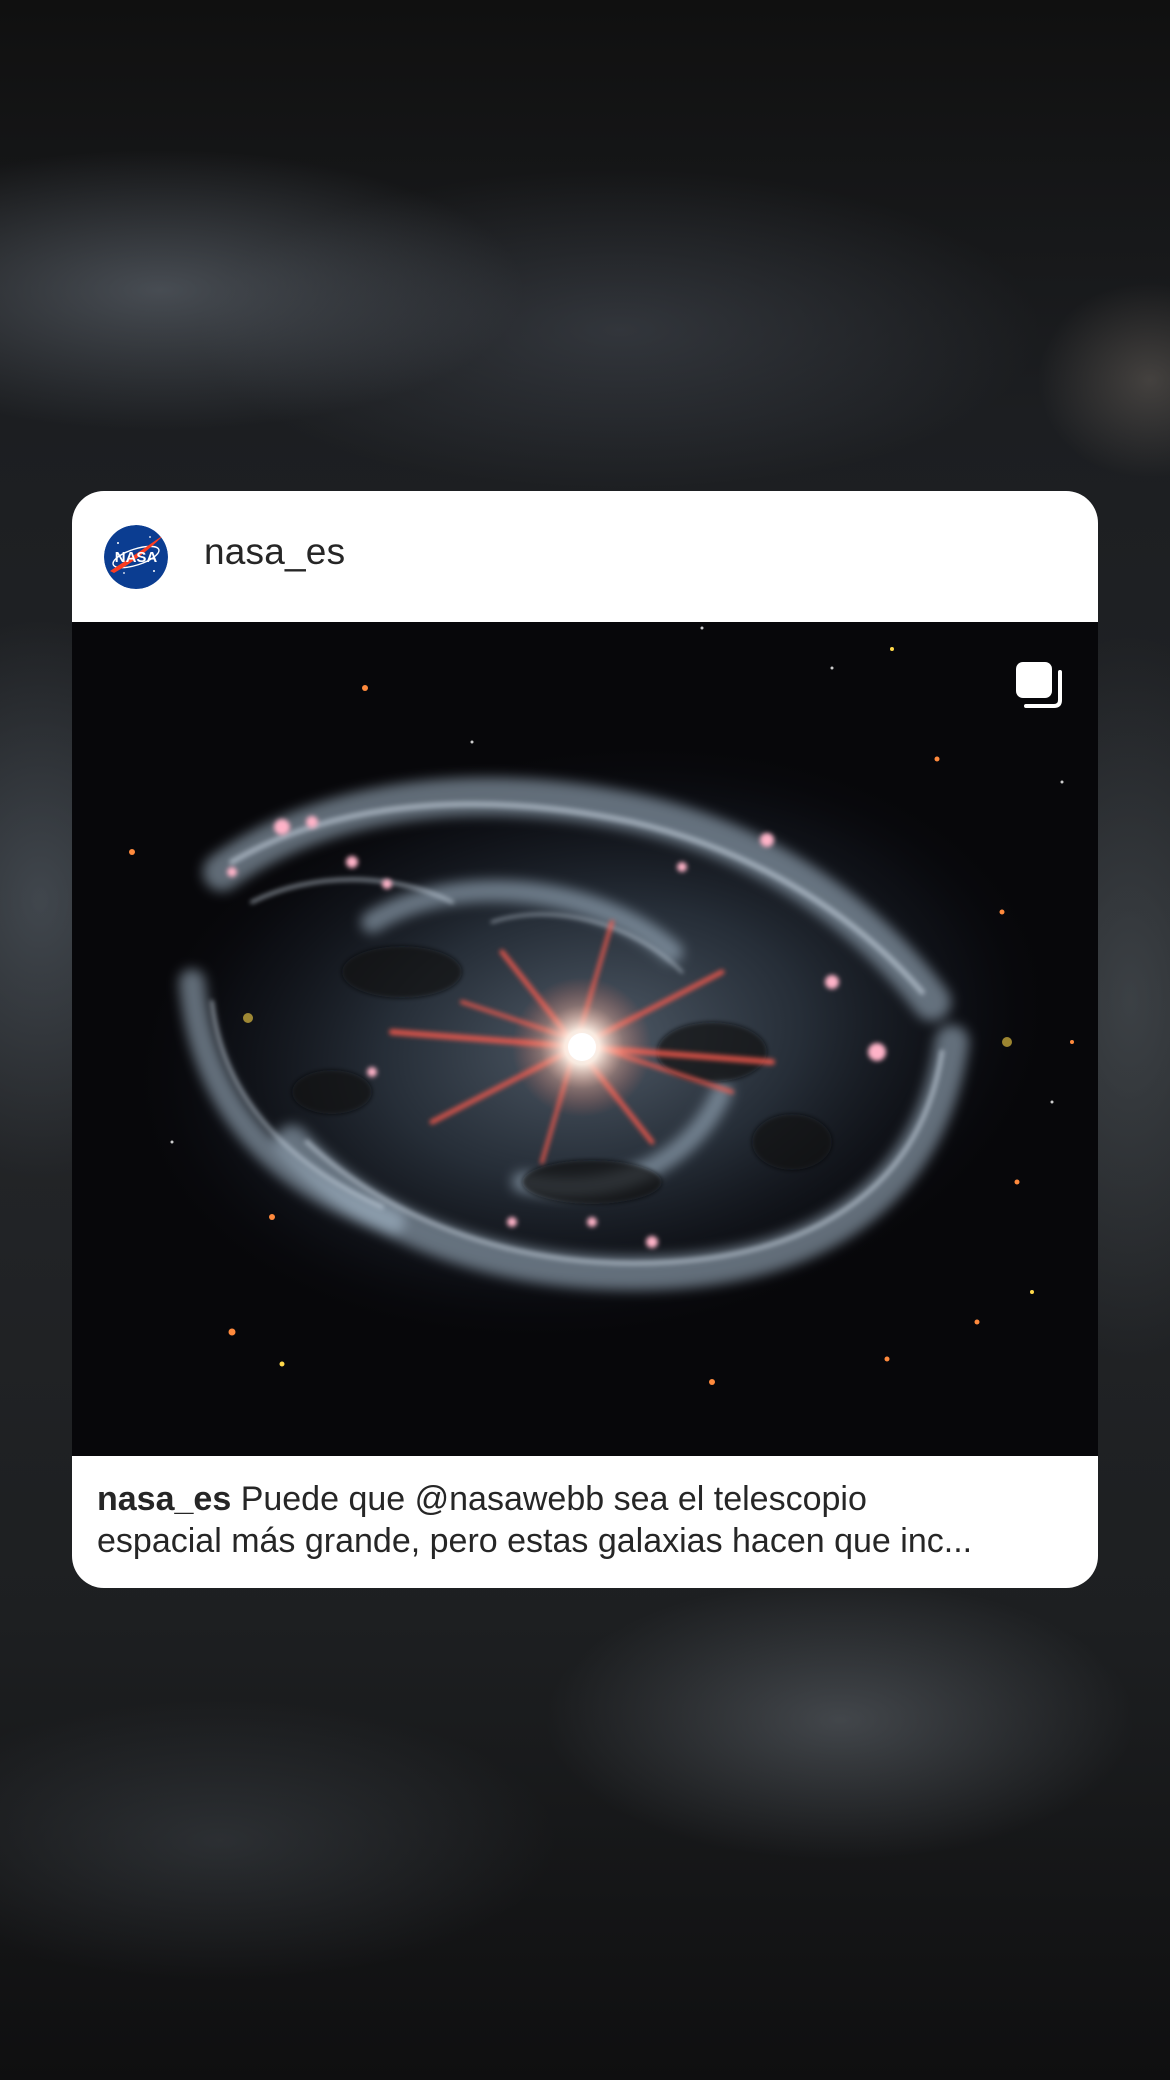  Describe the element at coordinates (1039, 685) in the screenshot. I see `multiple-images-icon` at that location.